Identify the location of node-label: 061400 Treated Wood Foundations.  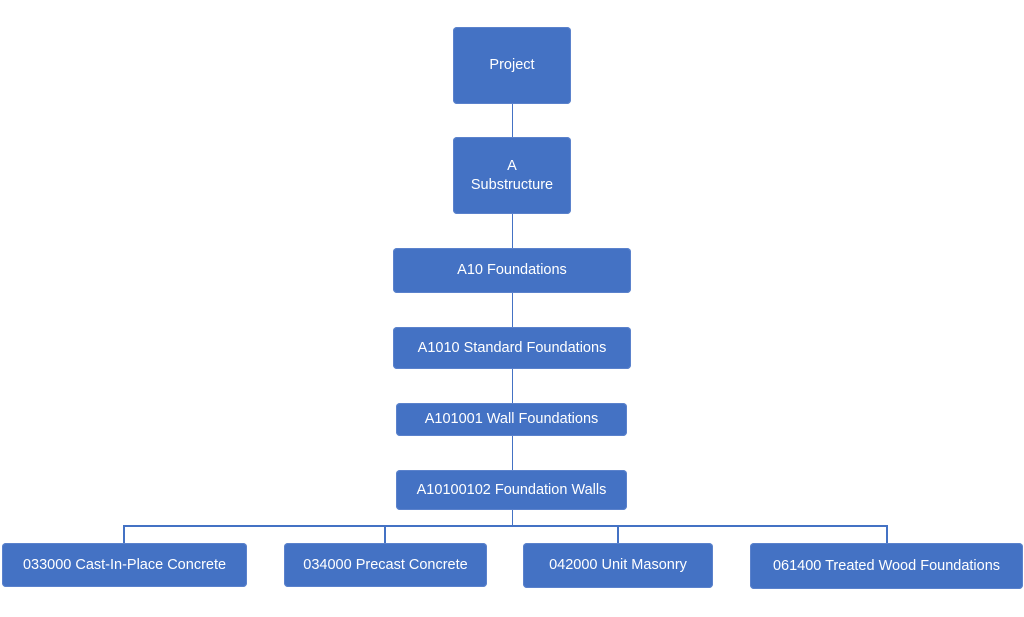
(886, 565).